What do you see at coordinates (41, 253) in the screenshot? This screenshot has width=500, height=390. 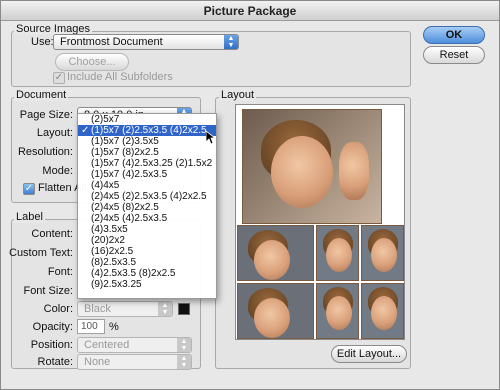 I see `custom-text-label: Custom Text:` at bounding box center [41, 253].